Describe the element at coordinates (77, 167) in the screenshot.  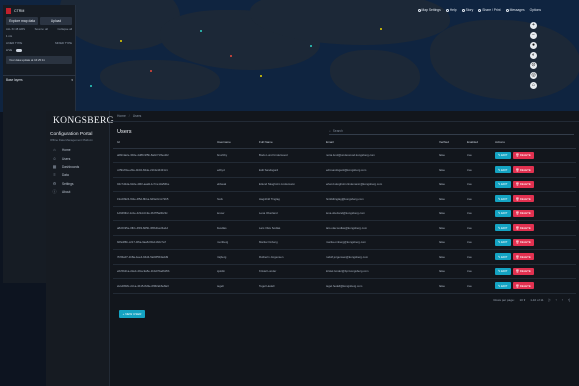
I see `sidebar-item-dashboards: ▦ Dashboards` at that location.